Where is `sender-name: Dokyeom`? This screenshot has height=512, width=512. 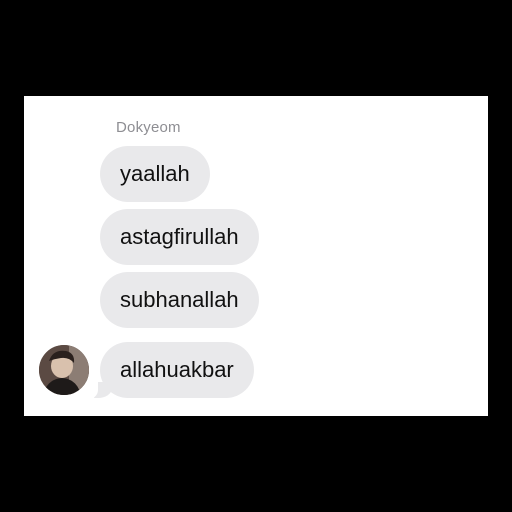 sender-name: Dokyeom is located at coordinates (148, 127).